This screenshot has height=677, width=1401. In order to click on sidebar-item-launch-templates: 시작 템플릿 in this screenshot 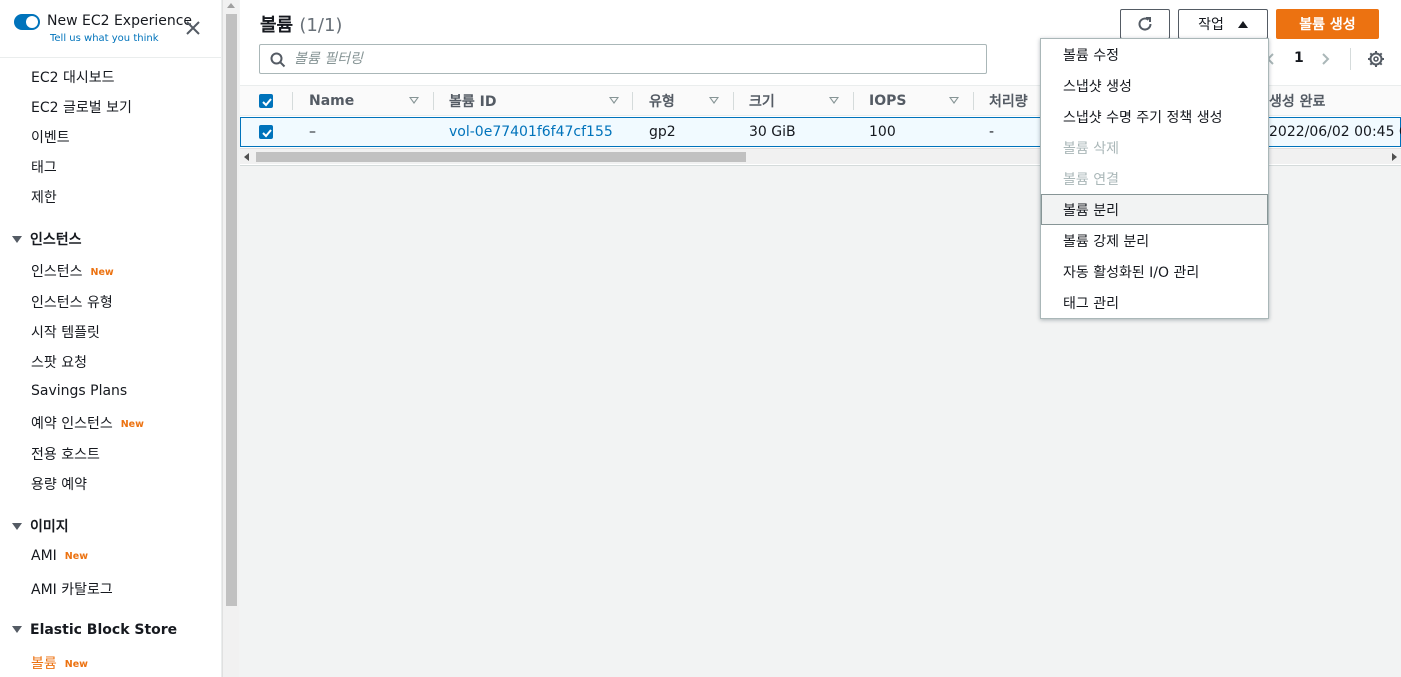, I will do `click(65, 332)`.